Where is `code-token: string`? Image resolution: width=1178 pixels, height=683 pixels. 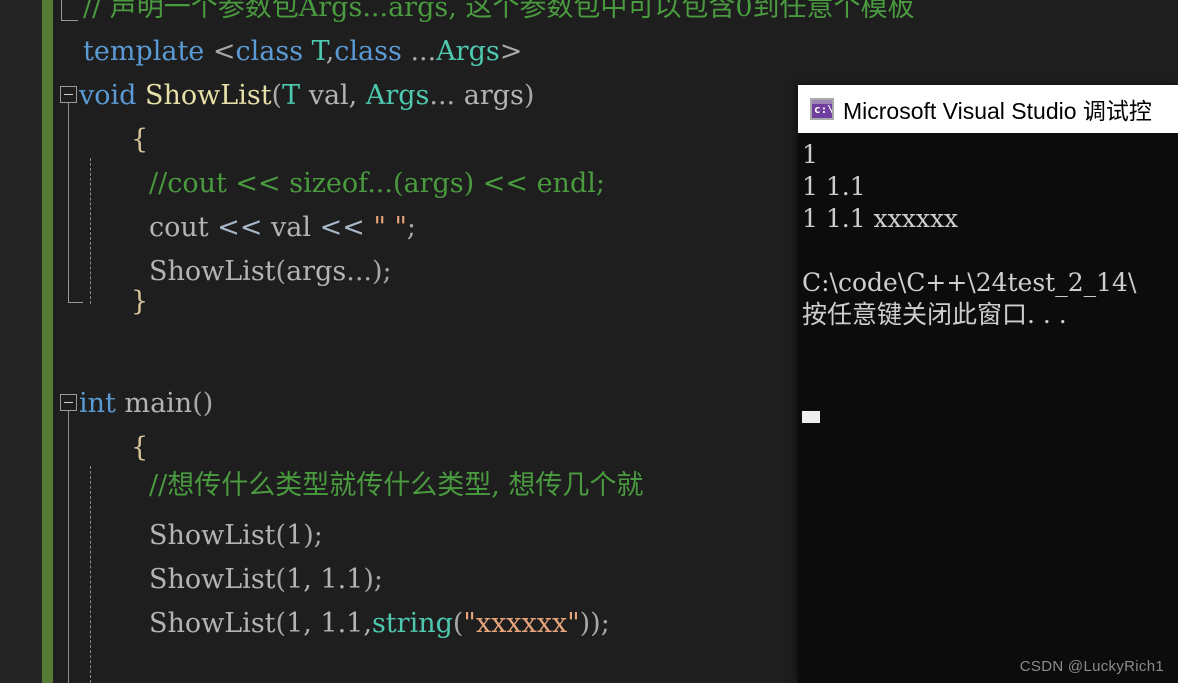 code-token: string is located at coordinates (412, 623).